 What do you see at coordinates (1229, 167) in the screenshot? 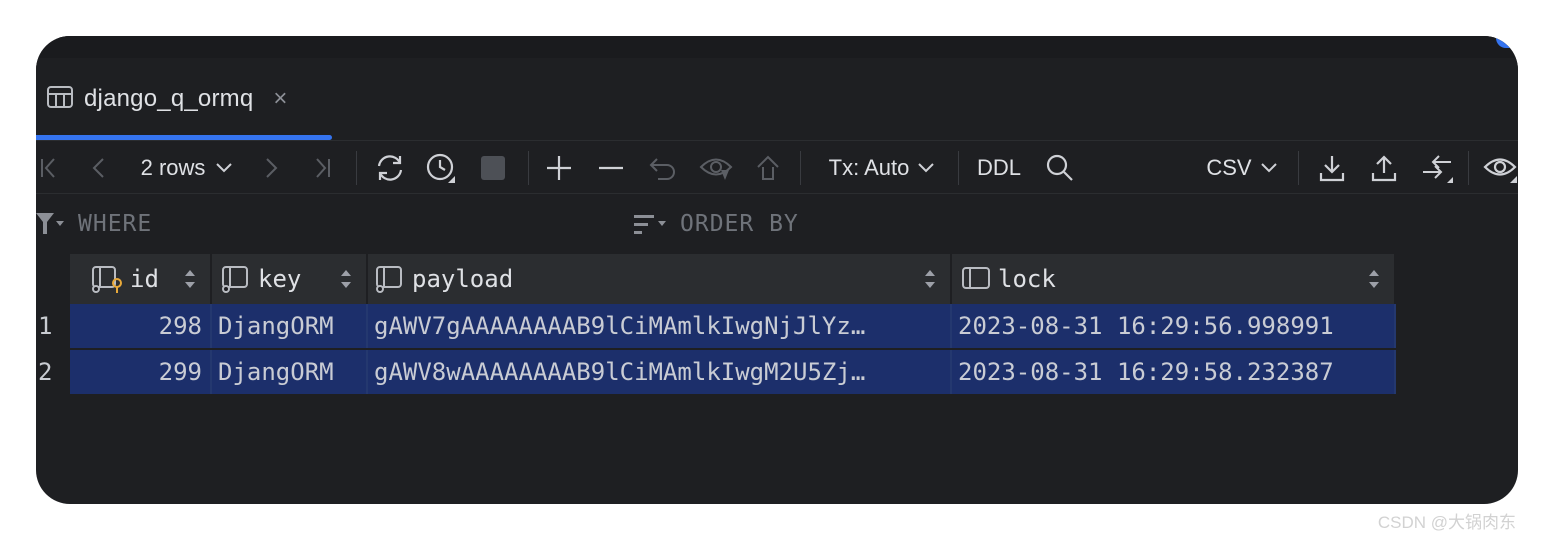
I see `export-format-label: CSV` at bounding box center [1229, 167].